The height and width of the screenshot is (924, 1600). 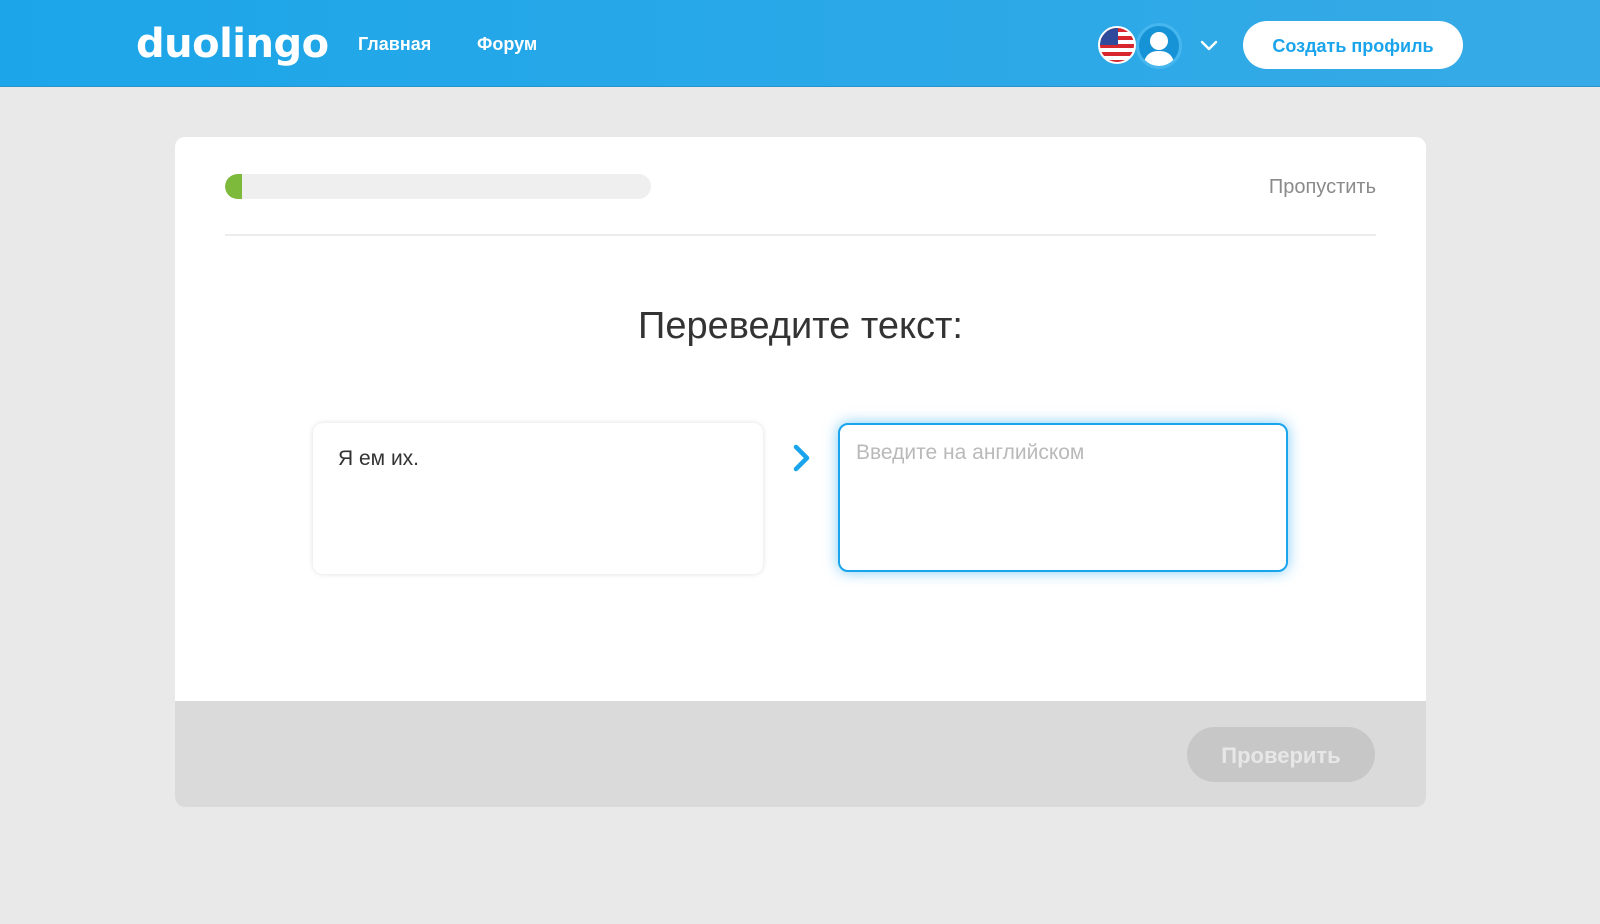 What do you see at coordinates (801, 458) in the screenshot?
I see `chevron-right-icon` at bounding box center [801, 458].